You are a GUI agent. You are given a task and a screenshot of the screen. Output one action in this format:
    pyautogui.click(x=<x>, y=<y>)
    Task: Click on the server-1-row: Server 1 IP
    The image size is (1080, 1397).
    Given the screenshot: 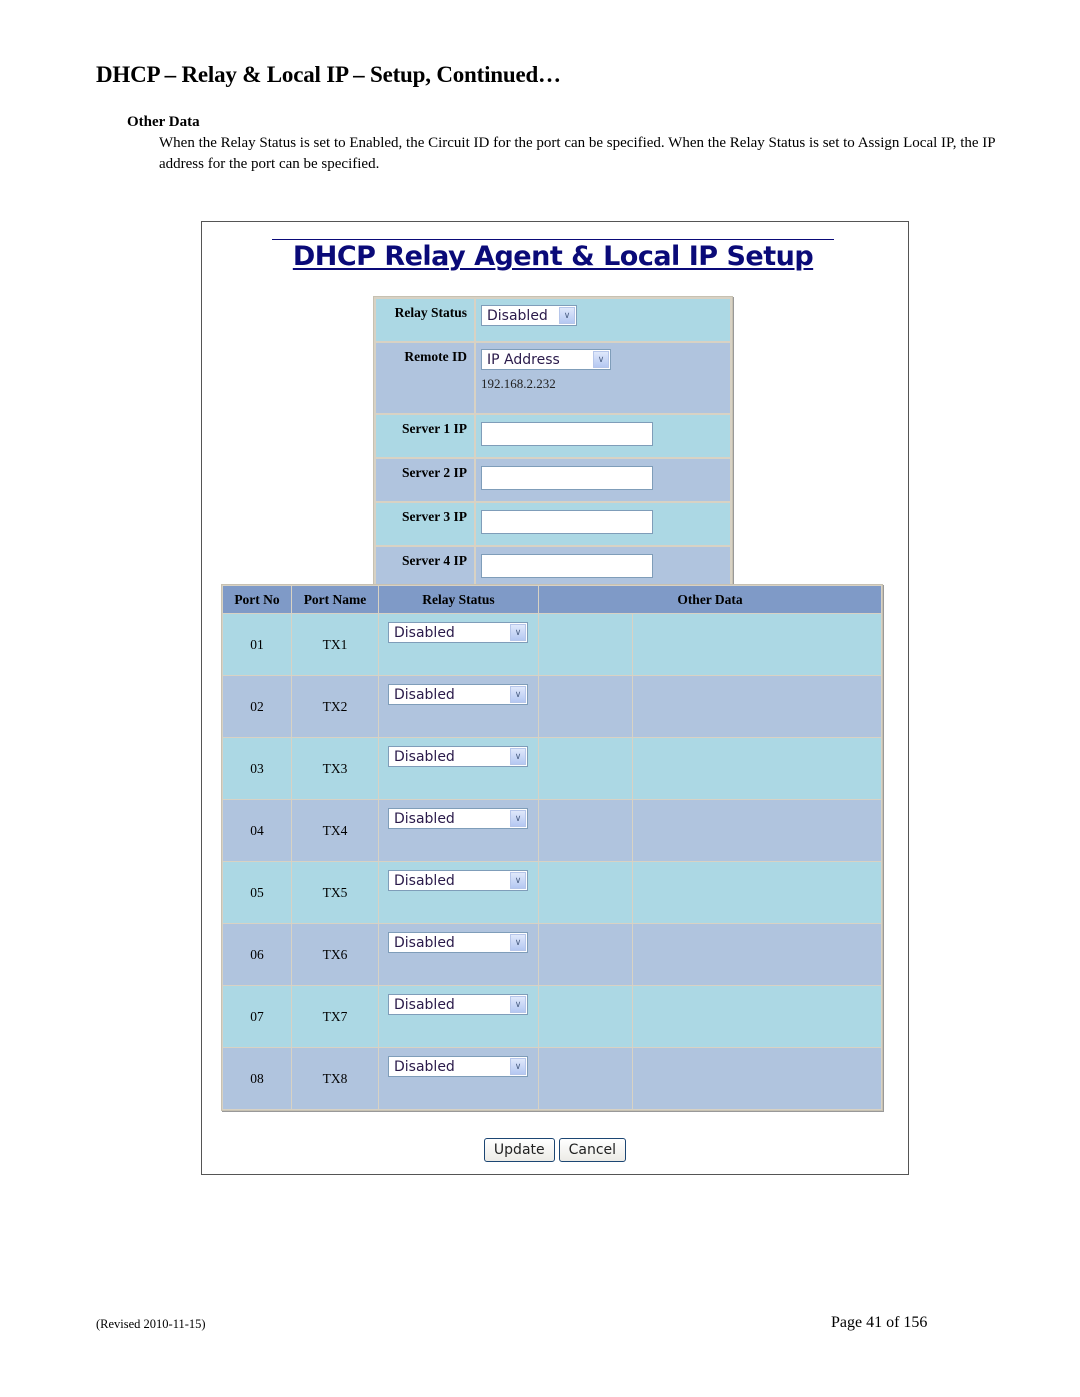 What is the action you would take?
    pyautogui.click(x=553, y=436)
    